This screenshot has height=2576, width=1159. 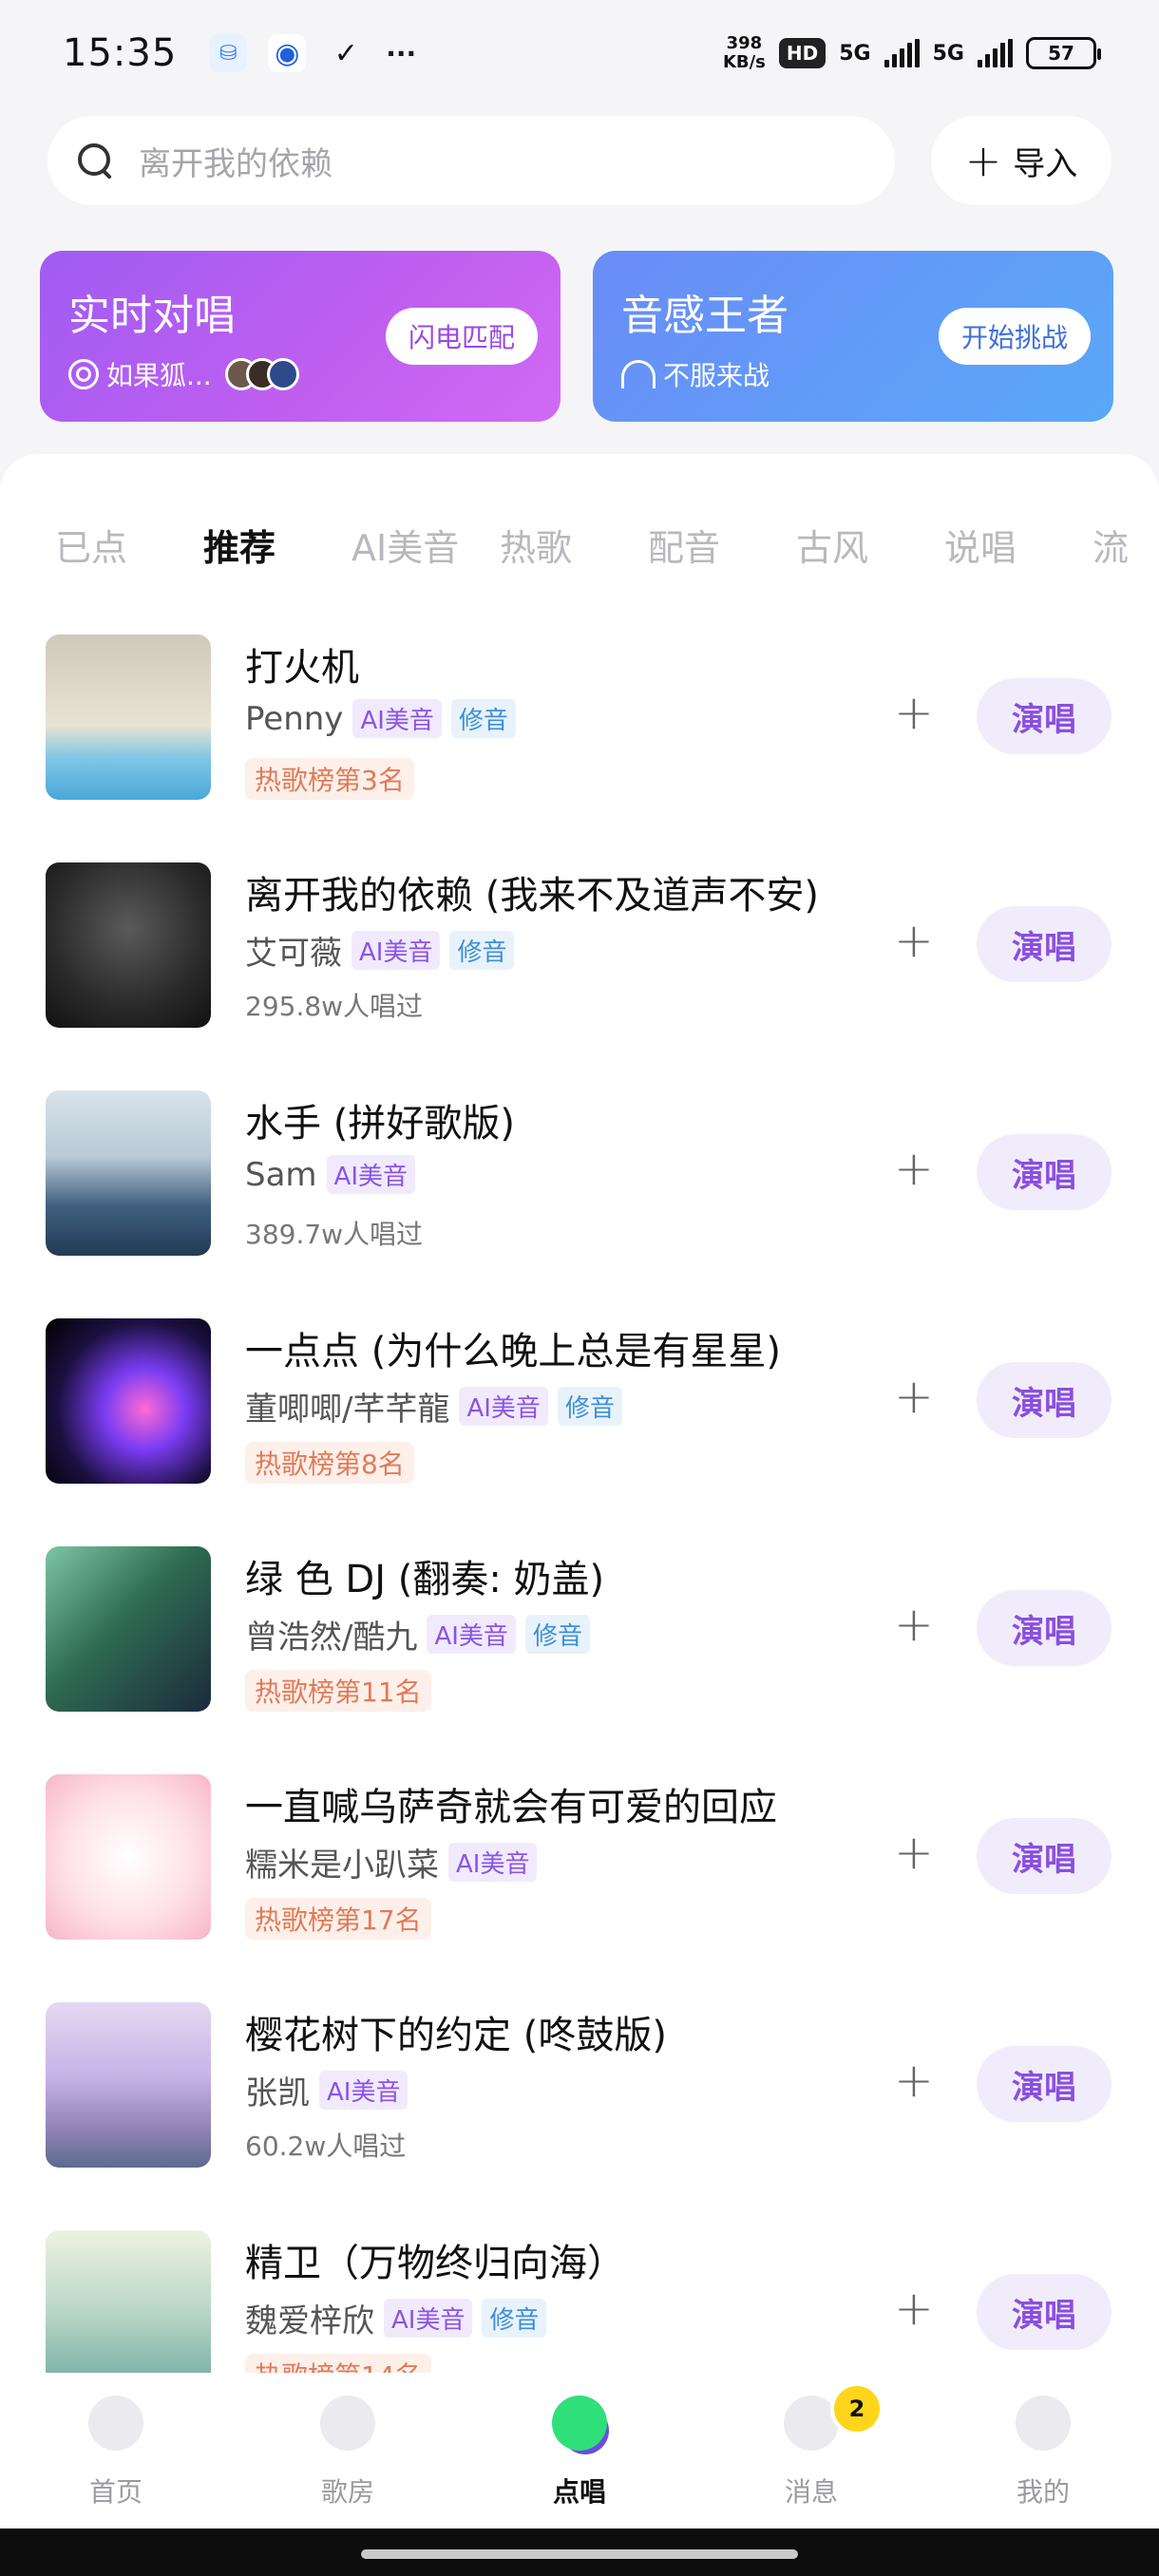 I want to click on hd-icon: HD, so click(x=802, y=53).